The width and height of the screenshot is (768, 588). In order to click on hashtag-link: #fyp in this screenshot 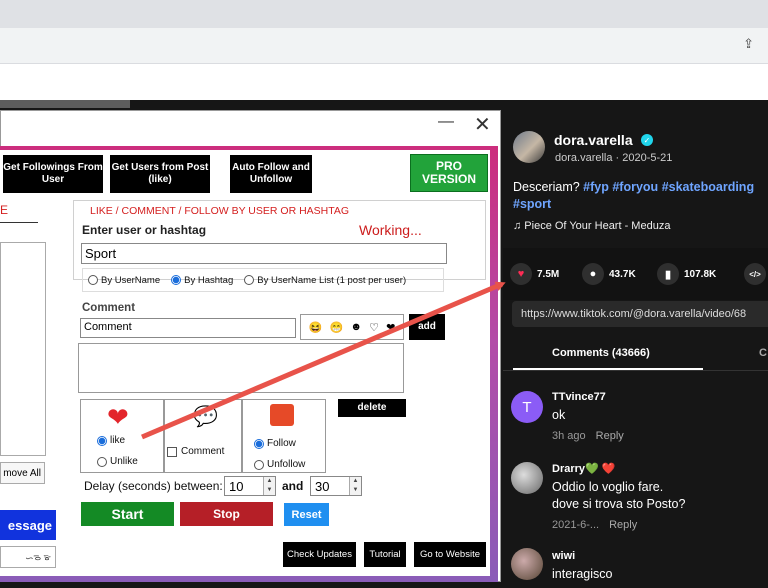, I will do `click(596, 187)`.